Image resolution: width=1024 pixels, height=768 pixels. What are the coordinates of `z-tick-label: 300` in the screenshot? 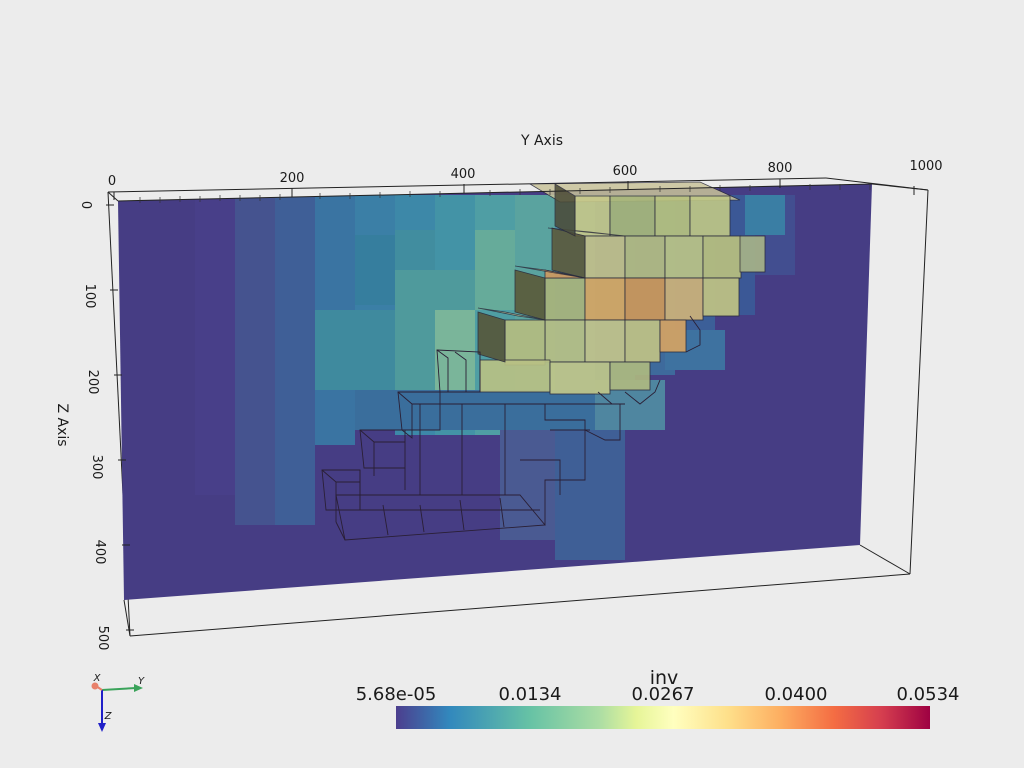 It's located at (96, 467).